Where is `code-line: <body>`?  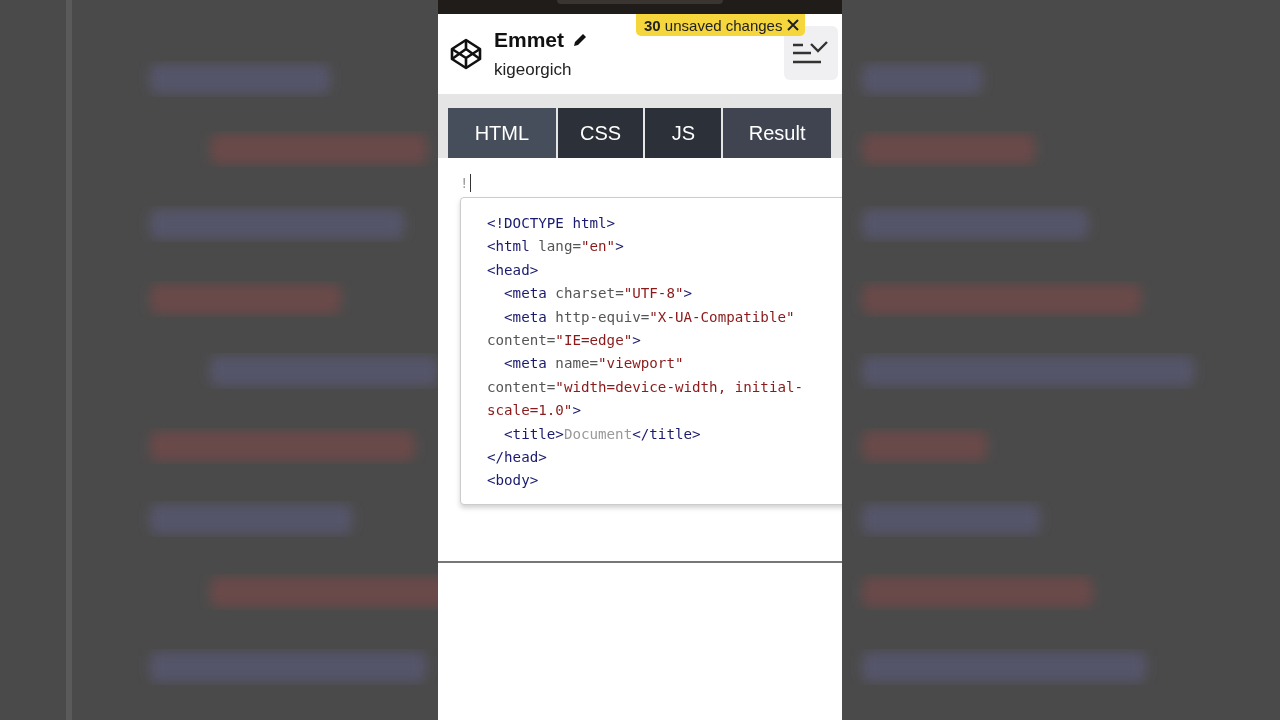
code-line: <body> is located at coordinates (513, 481).